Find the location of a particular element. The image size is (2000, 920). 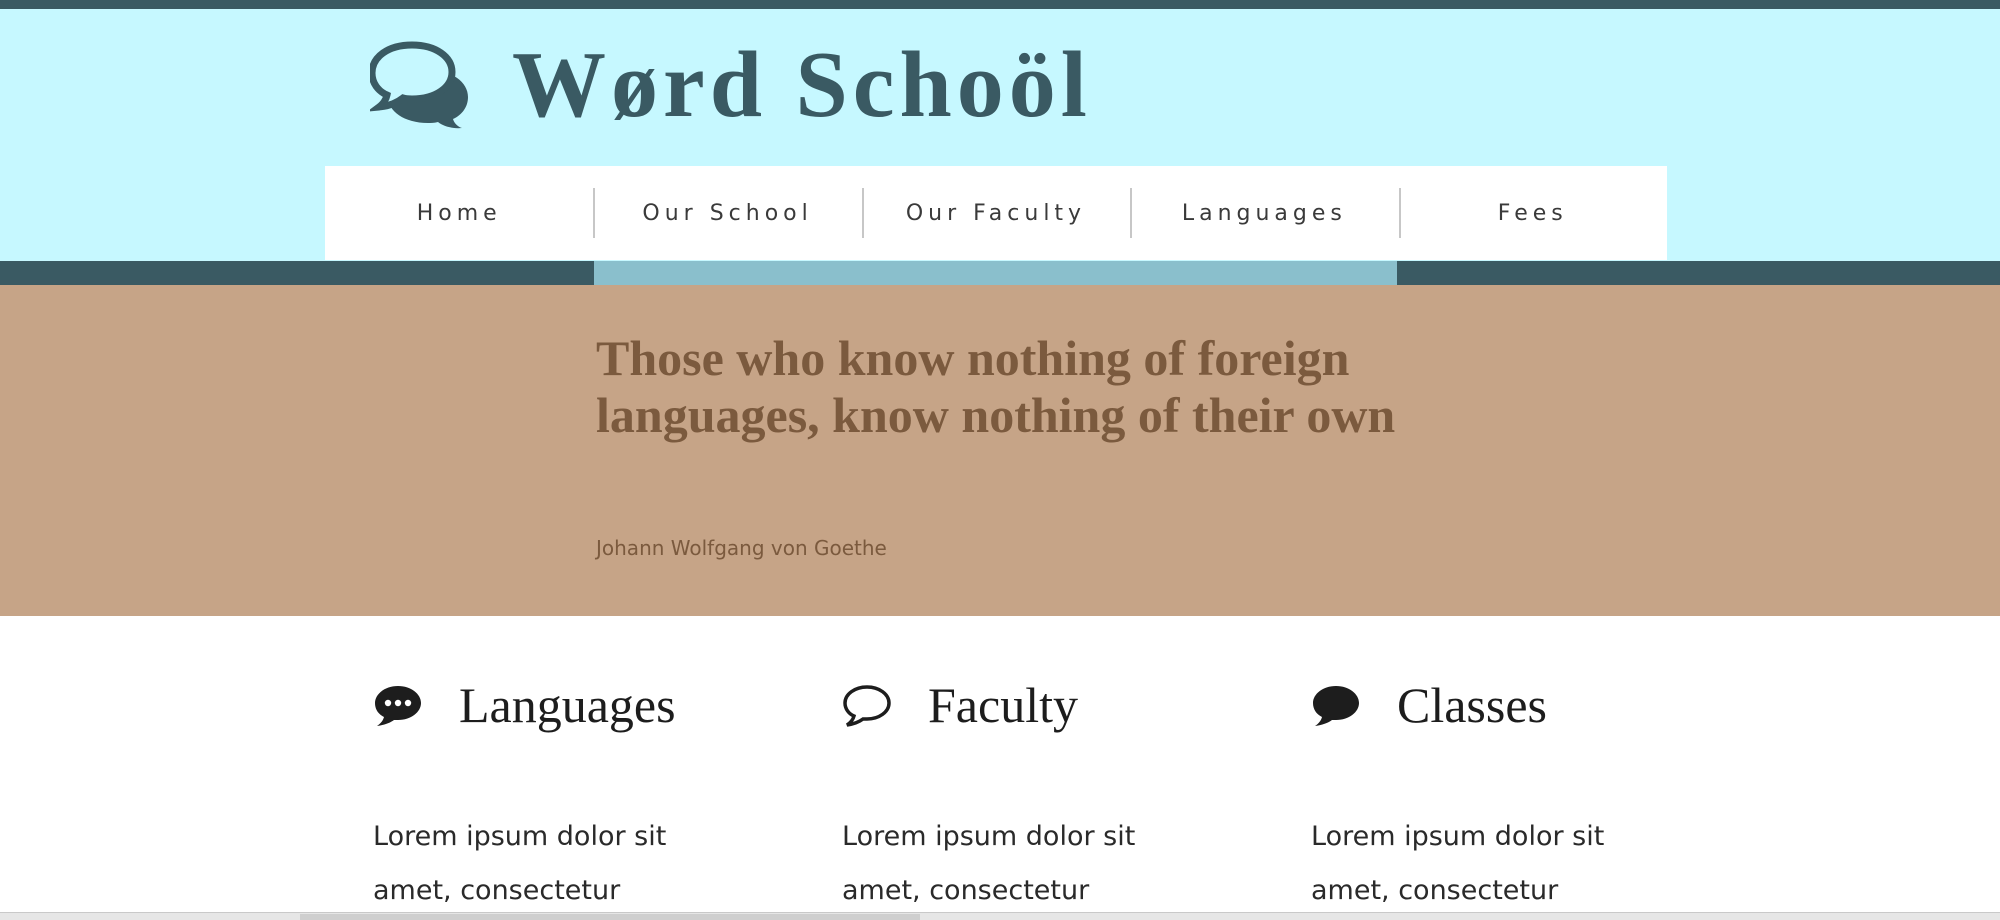

site-title: Wørd Schoöl is located at coordinates (802, 85).